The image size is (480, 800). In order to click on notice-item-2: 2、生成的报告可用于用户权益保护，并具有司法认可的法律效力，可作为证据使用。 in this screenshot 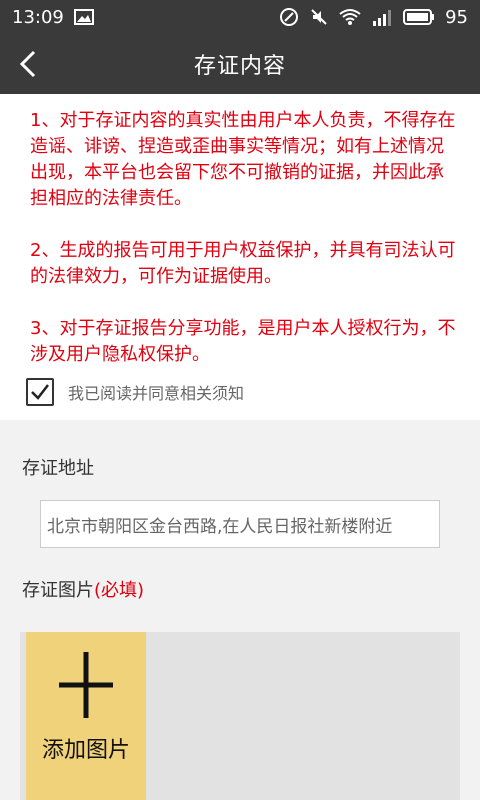, I will do `click(243, 263)`.